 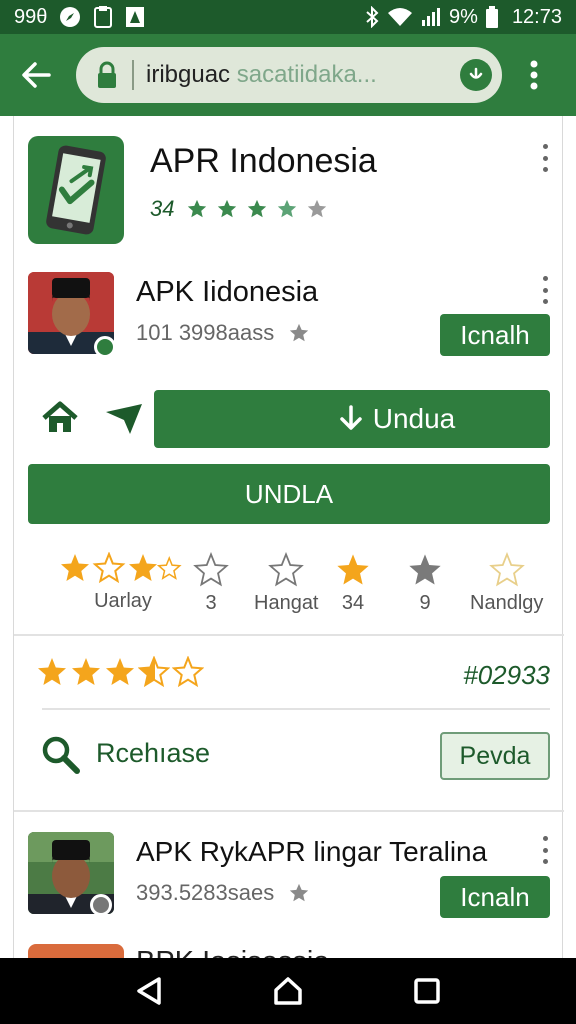 What do you see at coordinates (545, 290) in the screenshot?
I see `app-item-1-more-button` at bounding box center [545, 290].